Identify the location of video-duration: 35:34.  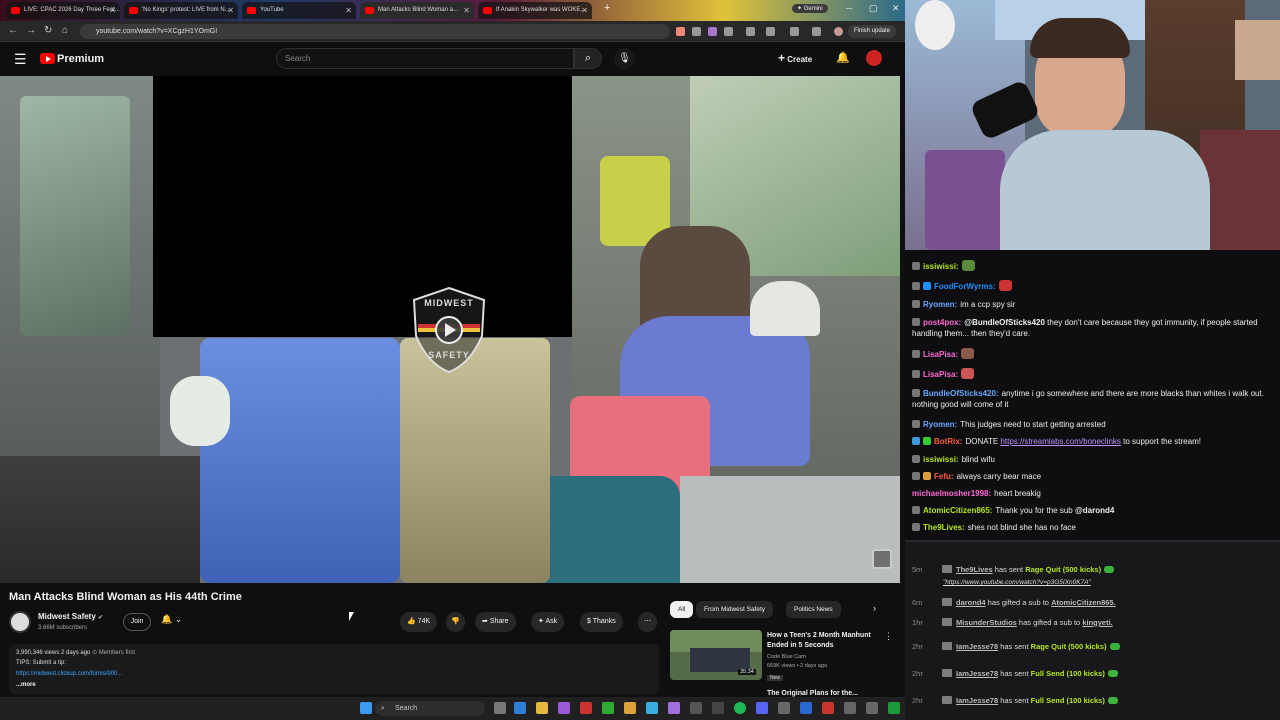
(747, 672).